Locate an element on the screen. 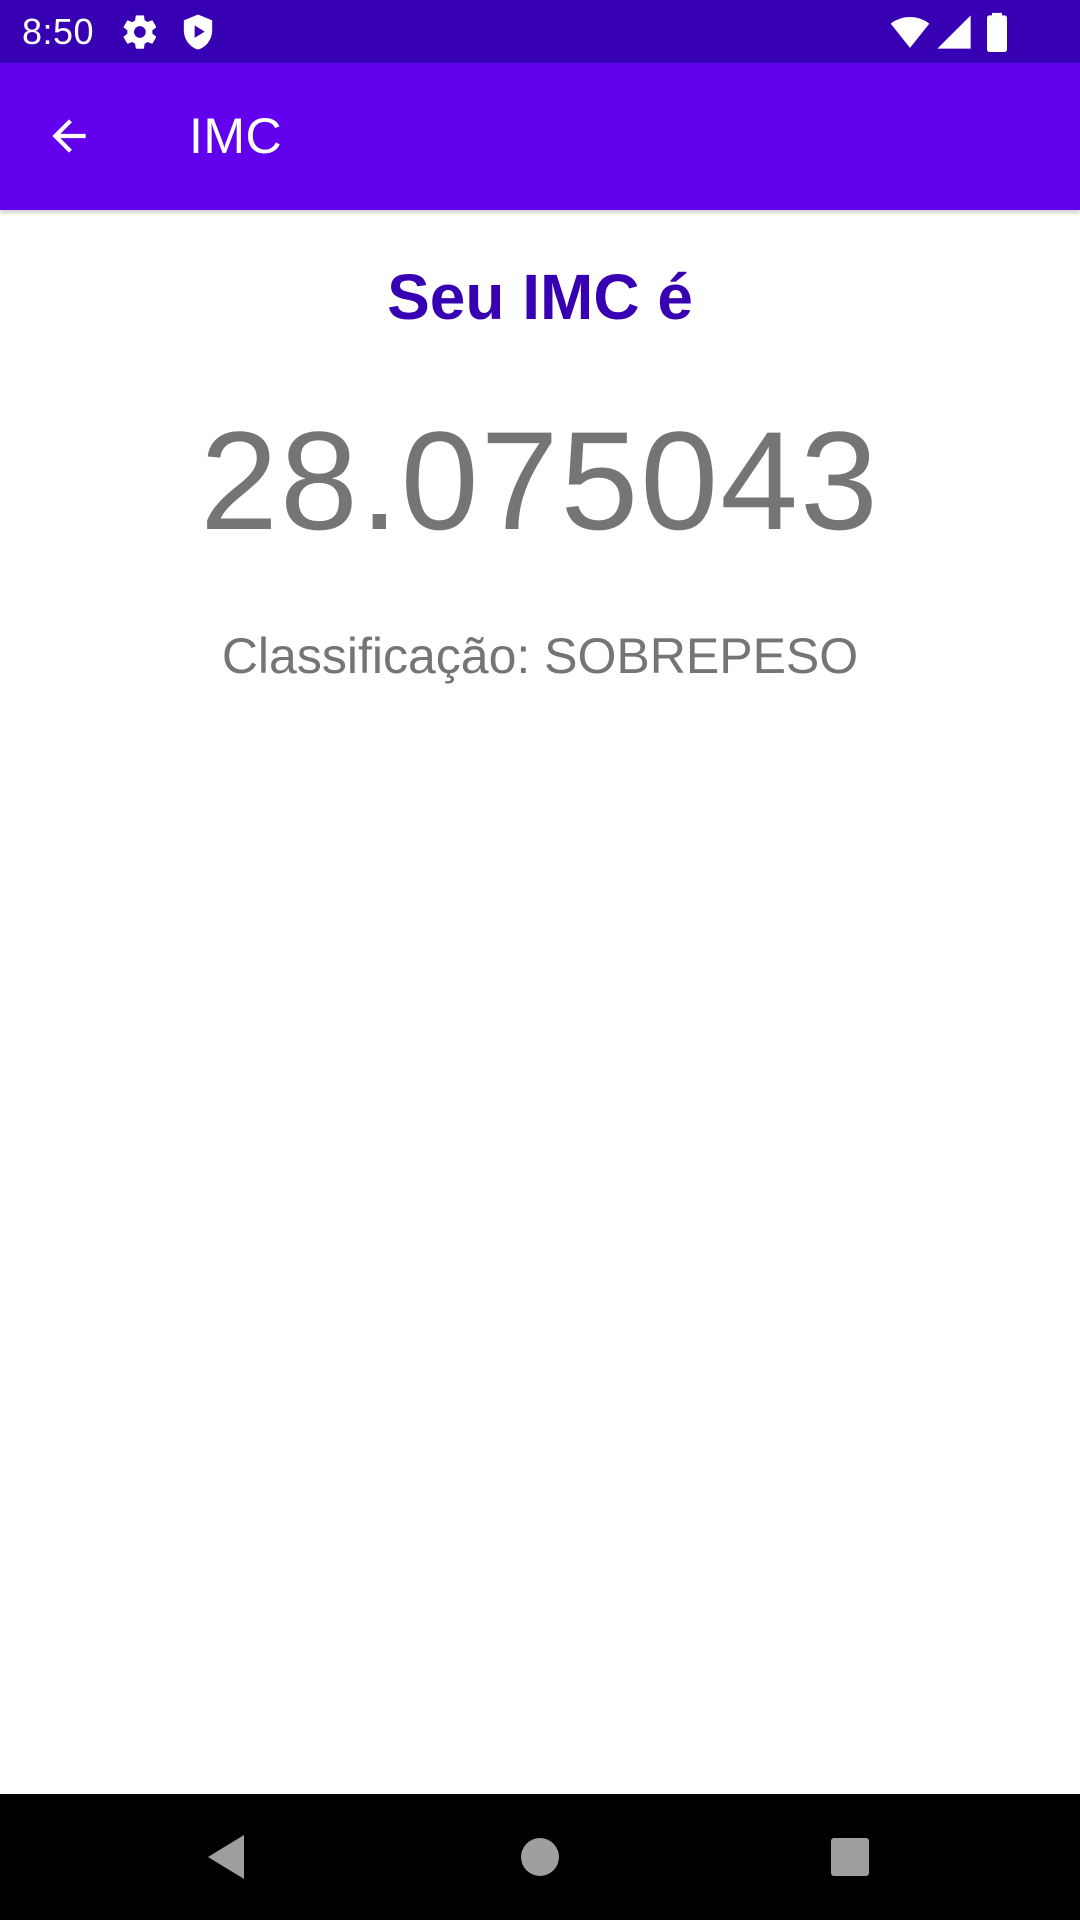 Image resolution: width=1080 pixels, height=1920 pixels. wifi-icon is located at coordinates (910, 32).